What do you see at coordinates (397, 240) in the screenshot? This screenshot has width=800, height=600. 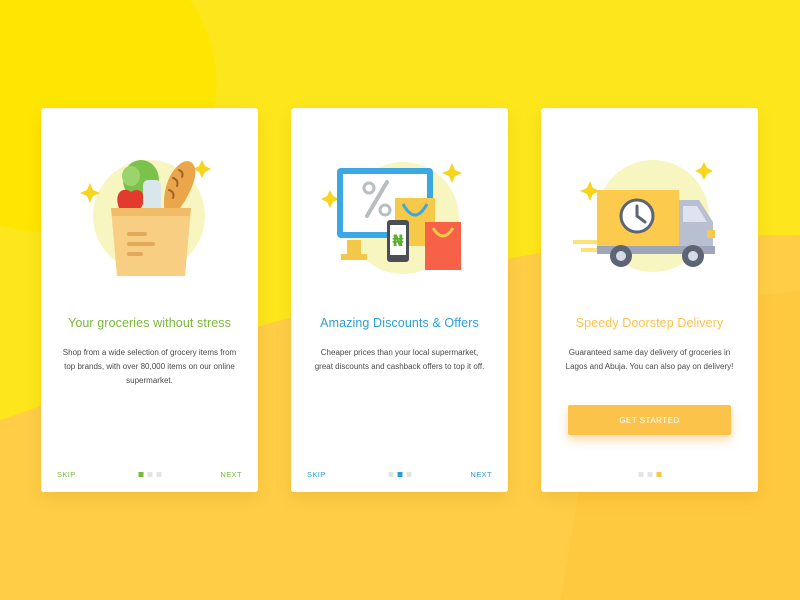 I see `naira-symbol: ₦` at bounding box center [397, 240].